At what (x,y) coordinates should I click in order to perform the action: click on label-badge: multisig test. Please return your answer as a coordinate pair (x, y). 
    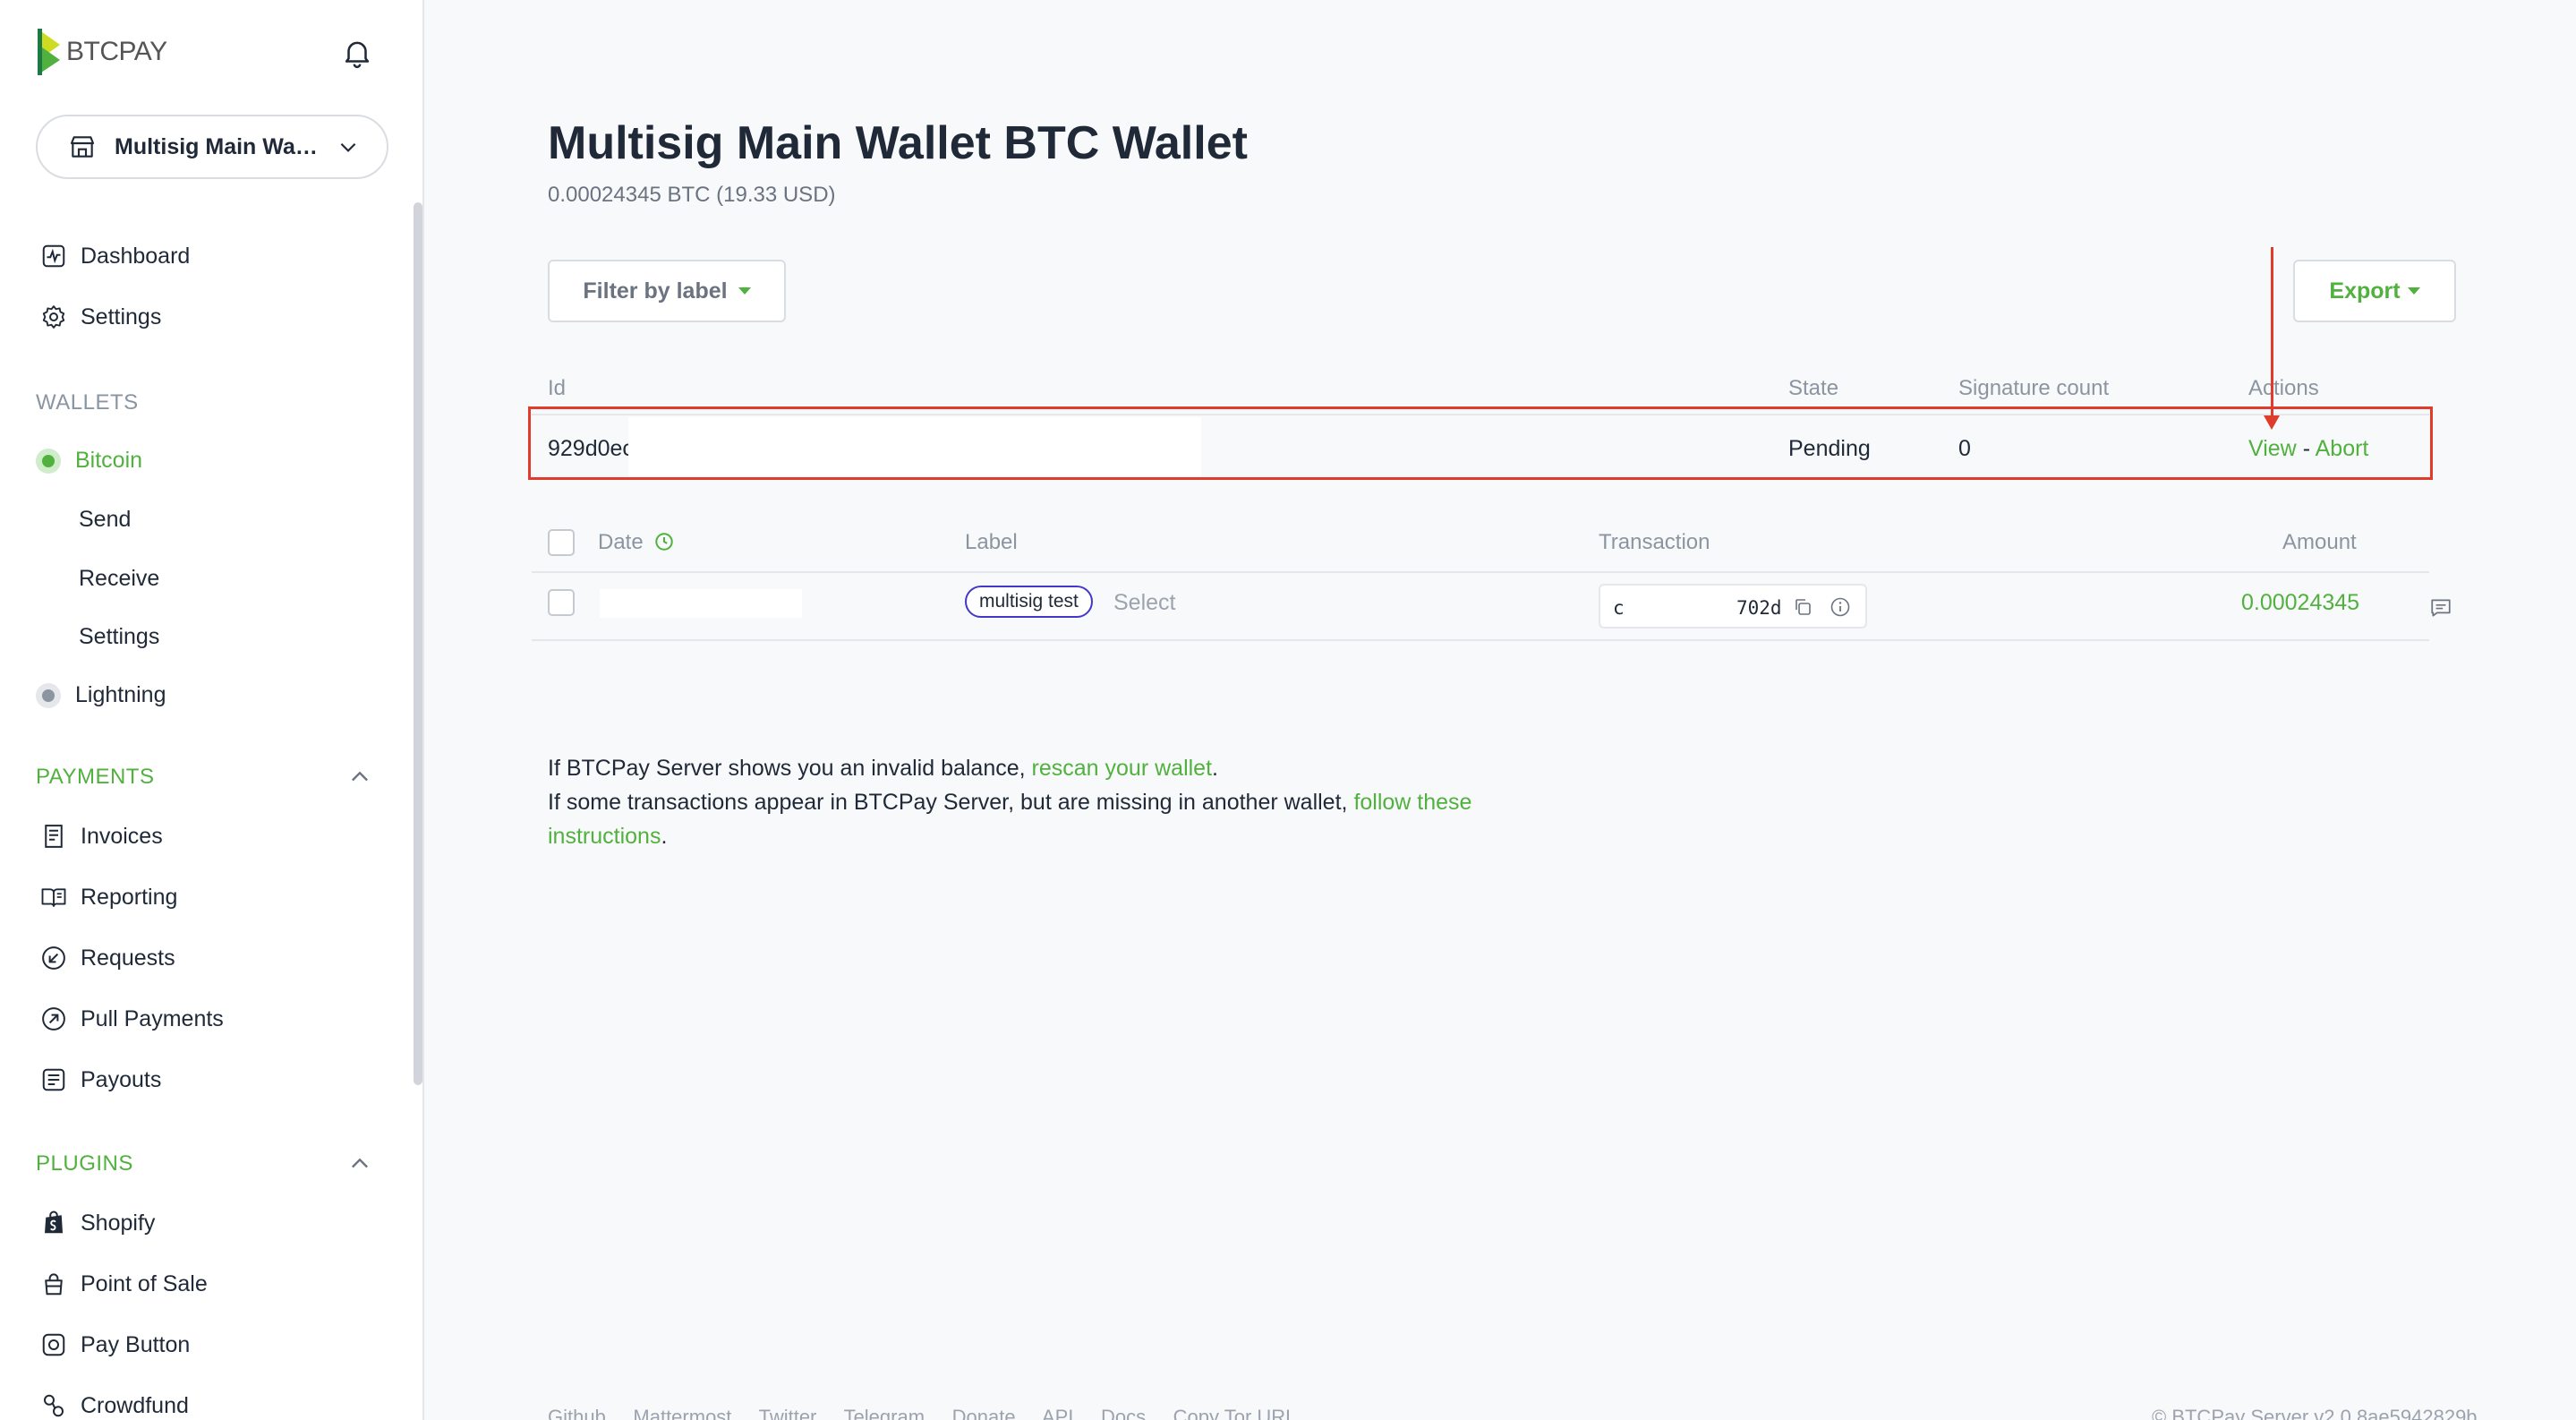
    Looking at the image, I should click on (1029, 602).